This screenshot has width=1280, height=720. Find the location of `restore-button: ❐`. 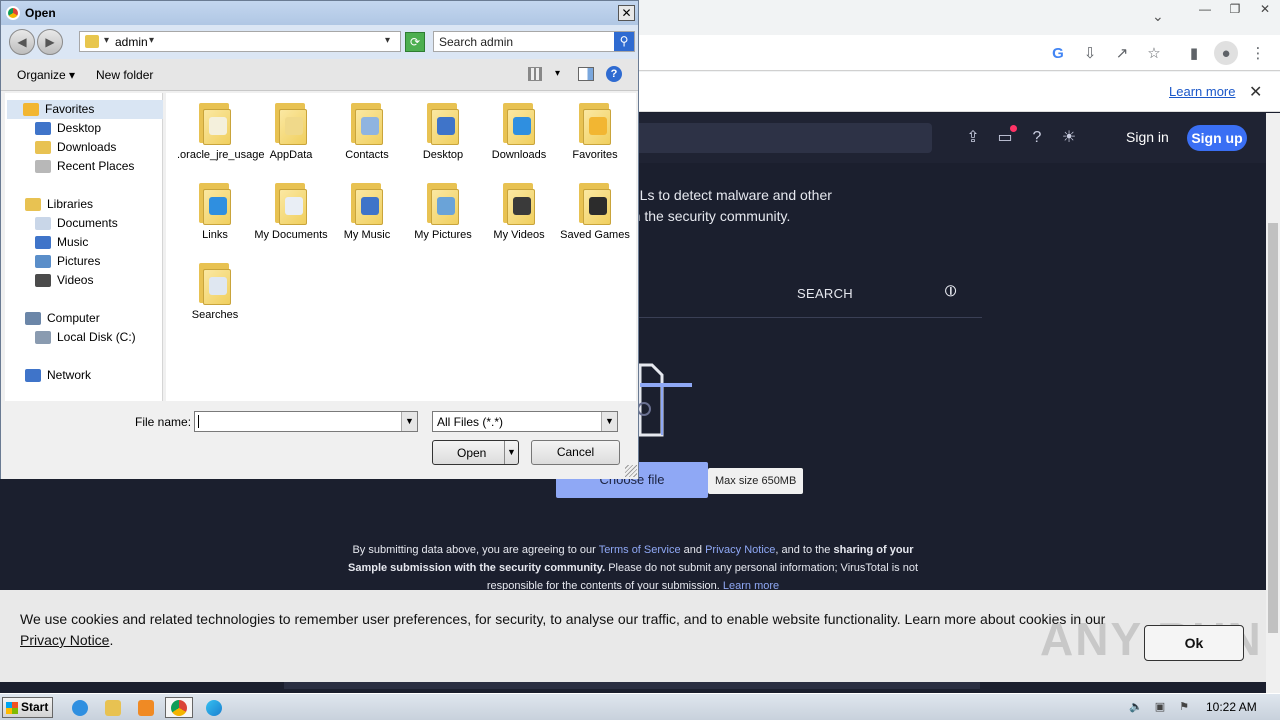

restore-button: ❐ is located at coordinates (1235, 9).